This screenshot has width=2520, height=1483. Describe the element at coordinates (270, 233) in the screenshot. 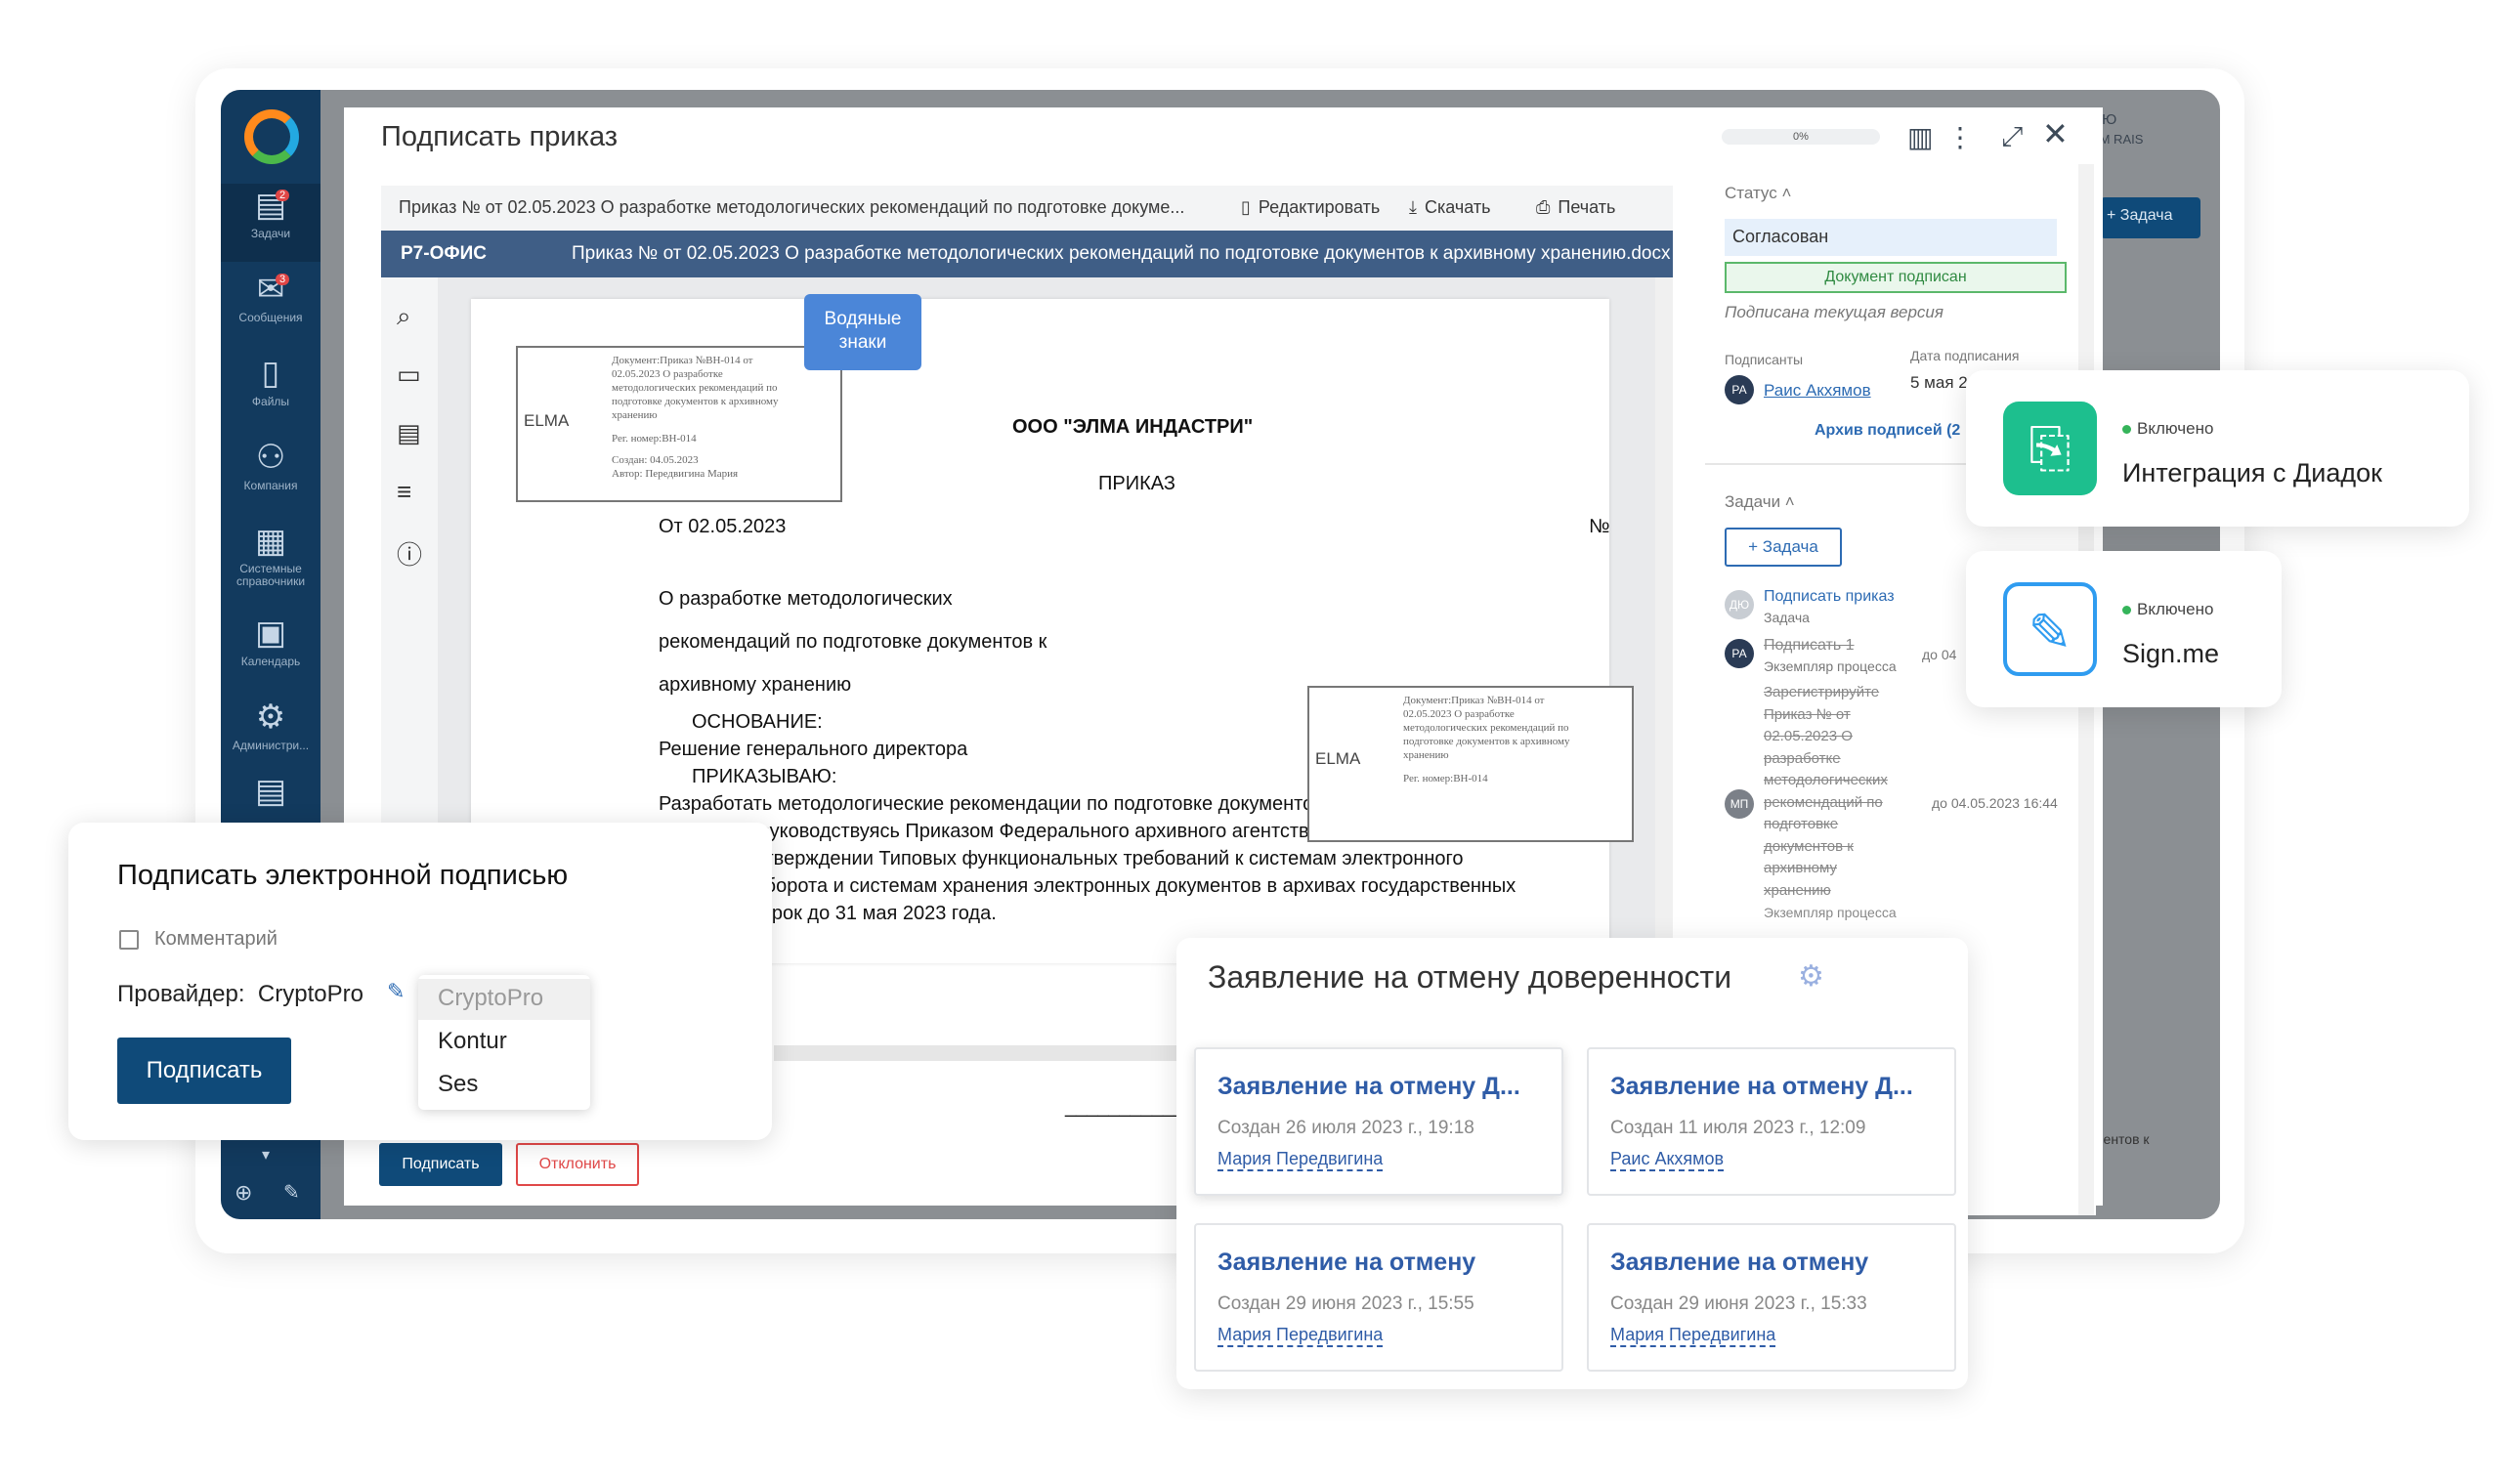

I see `nav-item-label: Задачи` at that location.